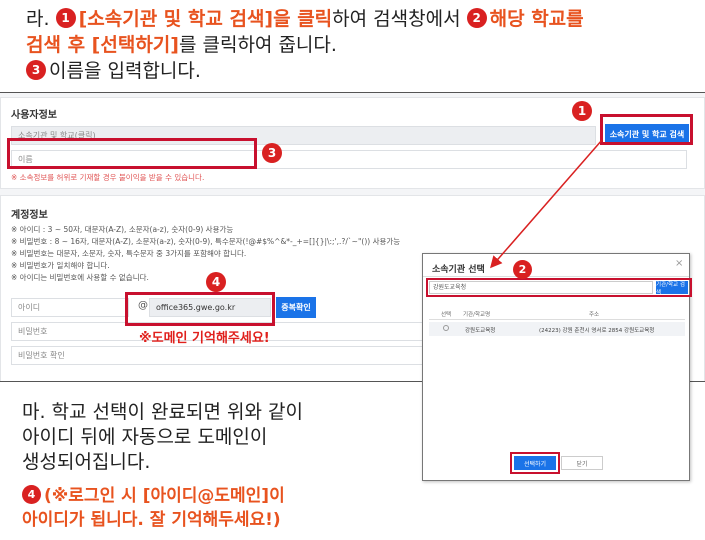 Image resolution: width=705 pixels, height=540 pixels. What do you see at coordinates (31, 494) in the screenshot?
I see `step-4-badge: 4` at bounding box center [31, 494].